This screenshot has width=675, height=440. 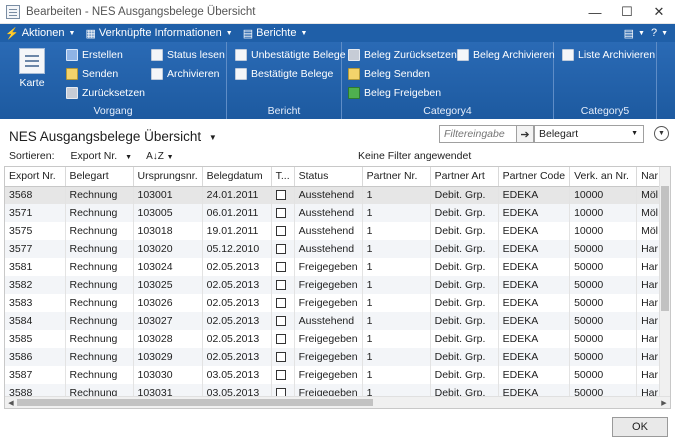 I want to click on column-header: Belegdatum, so click(x=237, y=177).